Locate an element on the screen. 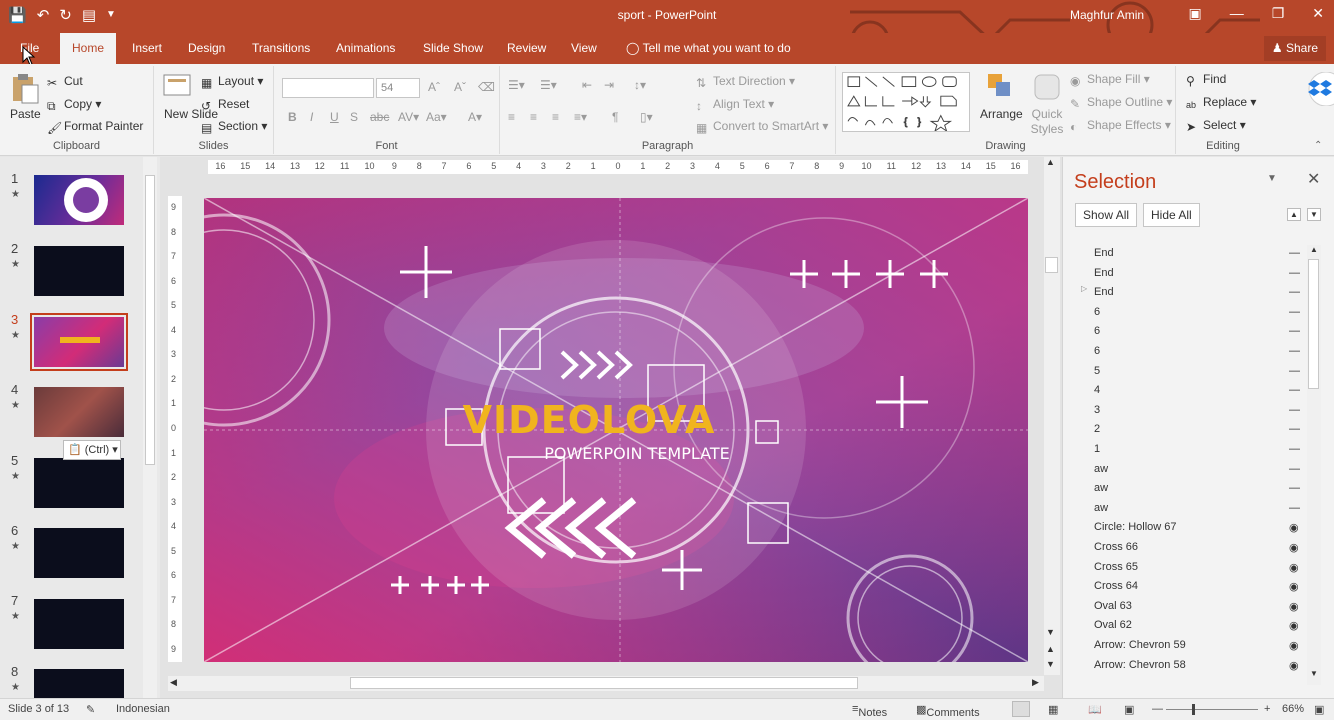  columns-icon: ▯▾ is located at coordinates (646, 117).